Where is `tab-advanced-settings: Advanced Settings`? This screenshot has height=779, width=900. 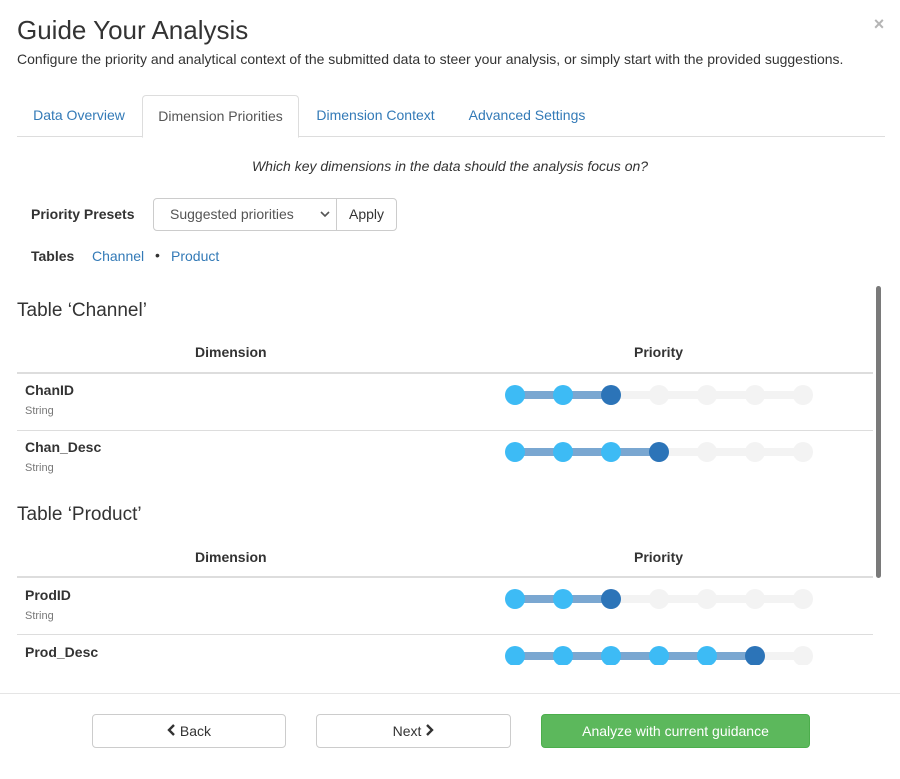
tab-advanced-settings: Advanced Settings is located at coordinates (527, 116).